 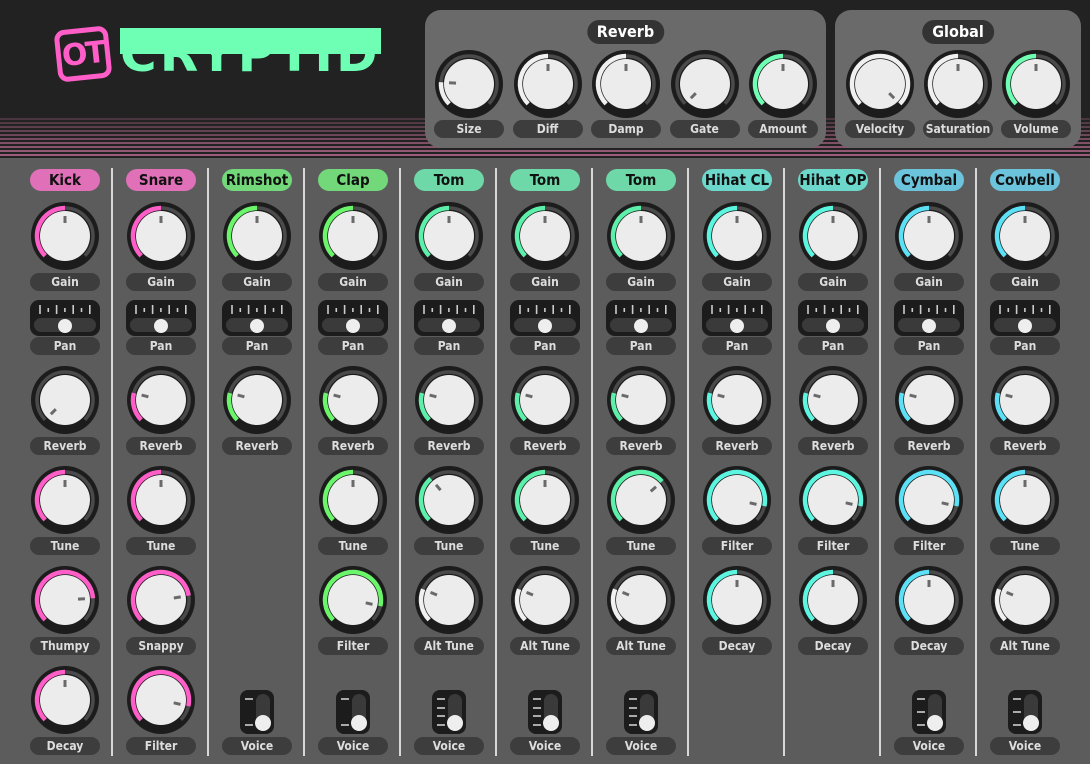 I want to click on hihat-op-filter-knob, so click(x=833, y=500).